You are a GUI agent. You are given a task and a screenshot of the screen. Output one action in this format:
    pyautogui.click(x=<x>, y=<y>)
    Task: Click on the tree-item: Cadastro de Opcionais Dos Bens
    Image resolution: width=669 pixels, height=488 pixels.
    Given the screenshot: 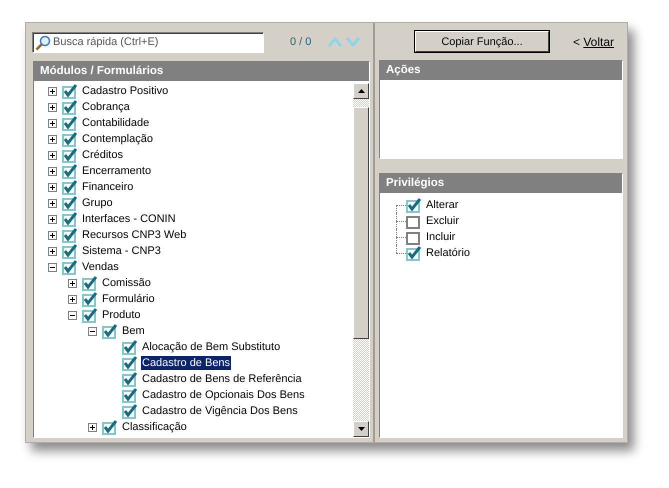 What is the action you would take?
    pyautogui.click(x=223, y=395)
    